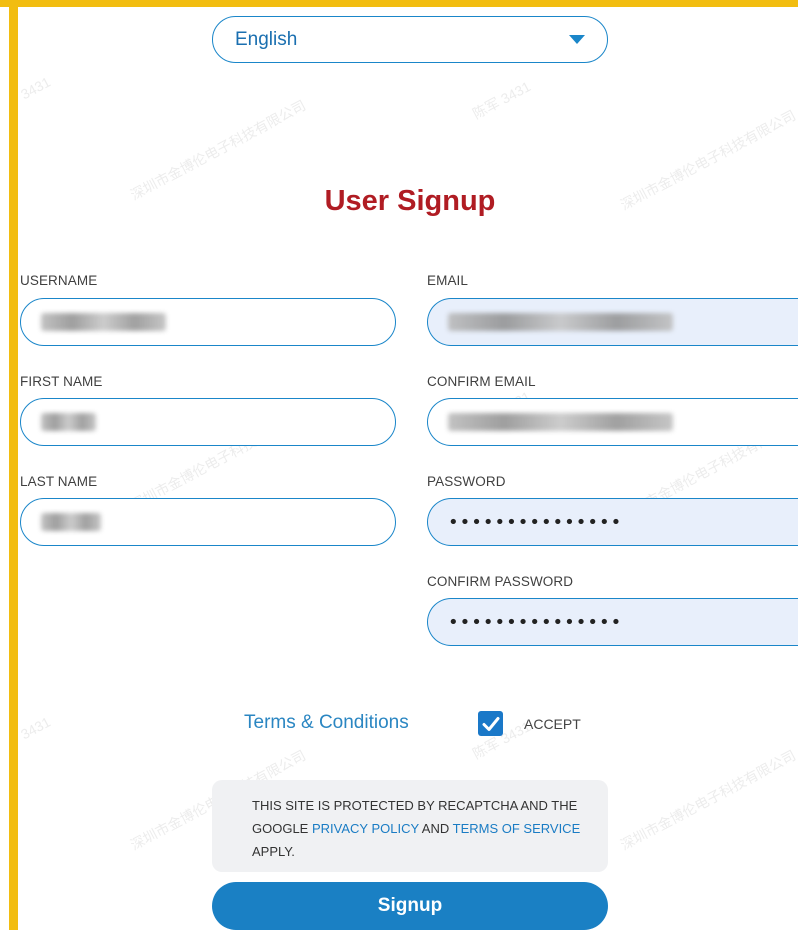  What do you see at coordinates (552, 724) in the screenshot?
I see `accept-label: ACCEPT` at bounding box center [552, 724].